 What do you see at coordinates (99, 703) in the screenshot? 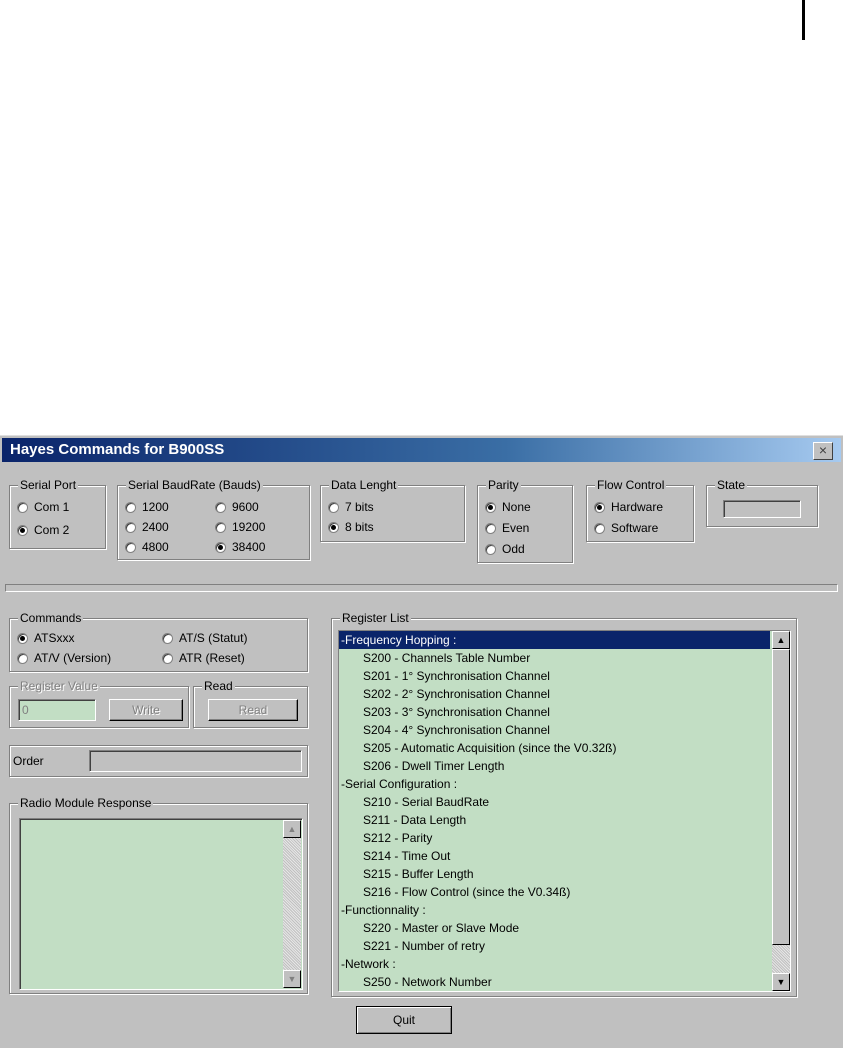
I see `register-value-group: Register Value 0 Write` at bounding box center [99, 703].